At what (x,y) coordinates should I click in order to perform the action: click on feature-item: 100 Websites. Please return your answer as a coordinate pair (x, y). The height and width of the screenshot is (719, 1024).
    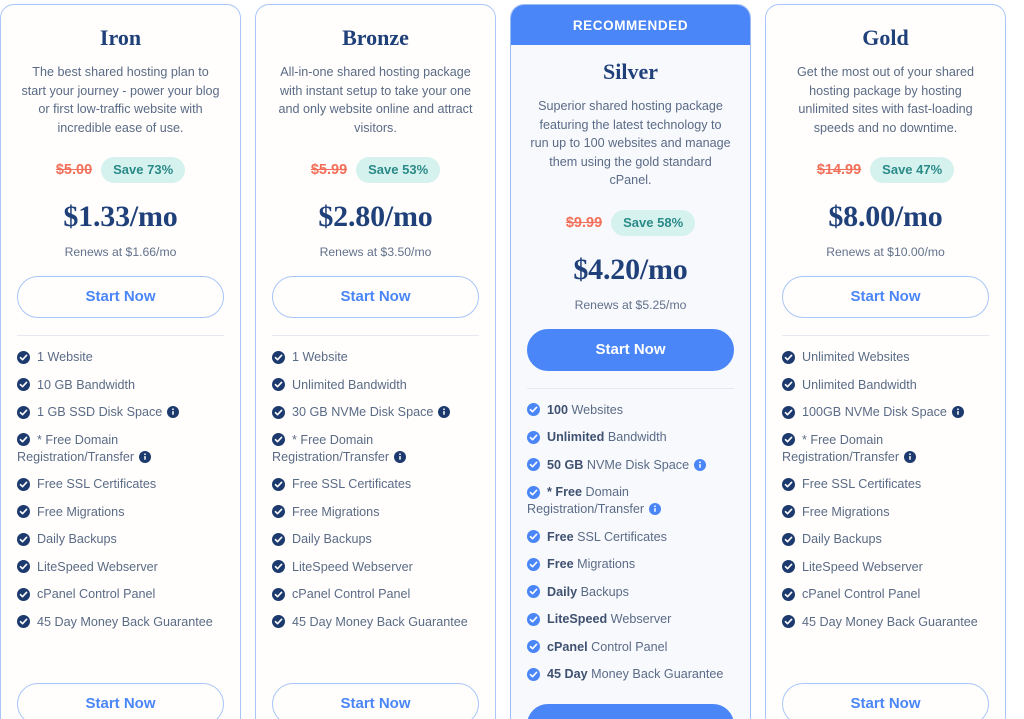
    Looking at the image, I should click on (630, 410).